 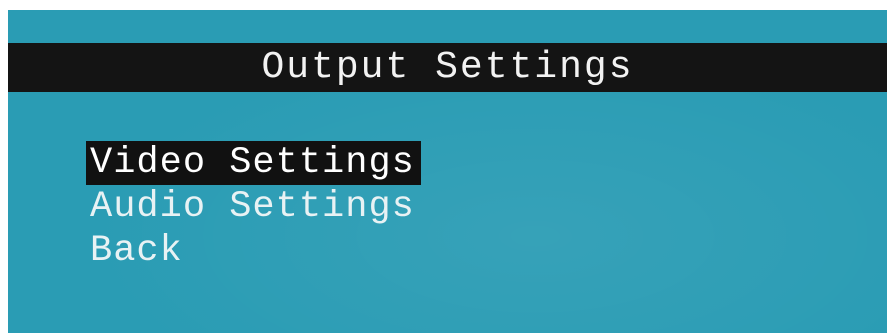 I want to click on menu-item-label: Video Settings, so click(x=253, y=163).